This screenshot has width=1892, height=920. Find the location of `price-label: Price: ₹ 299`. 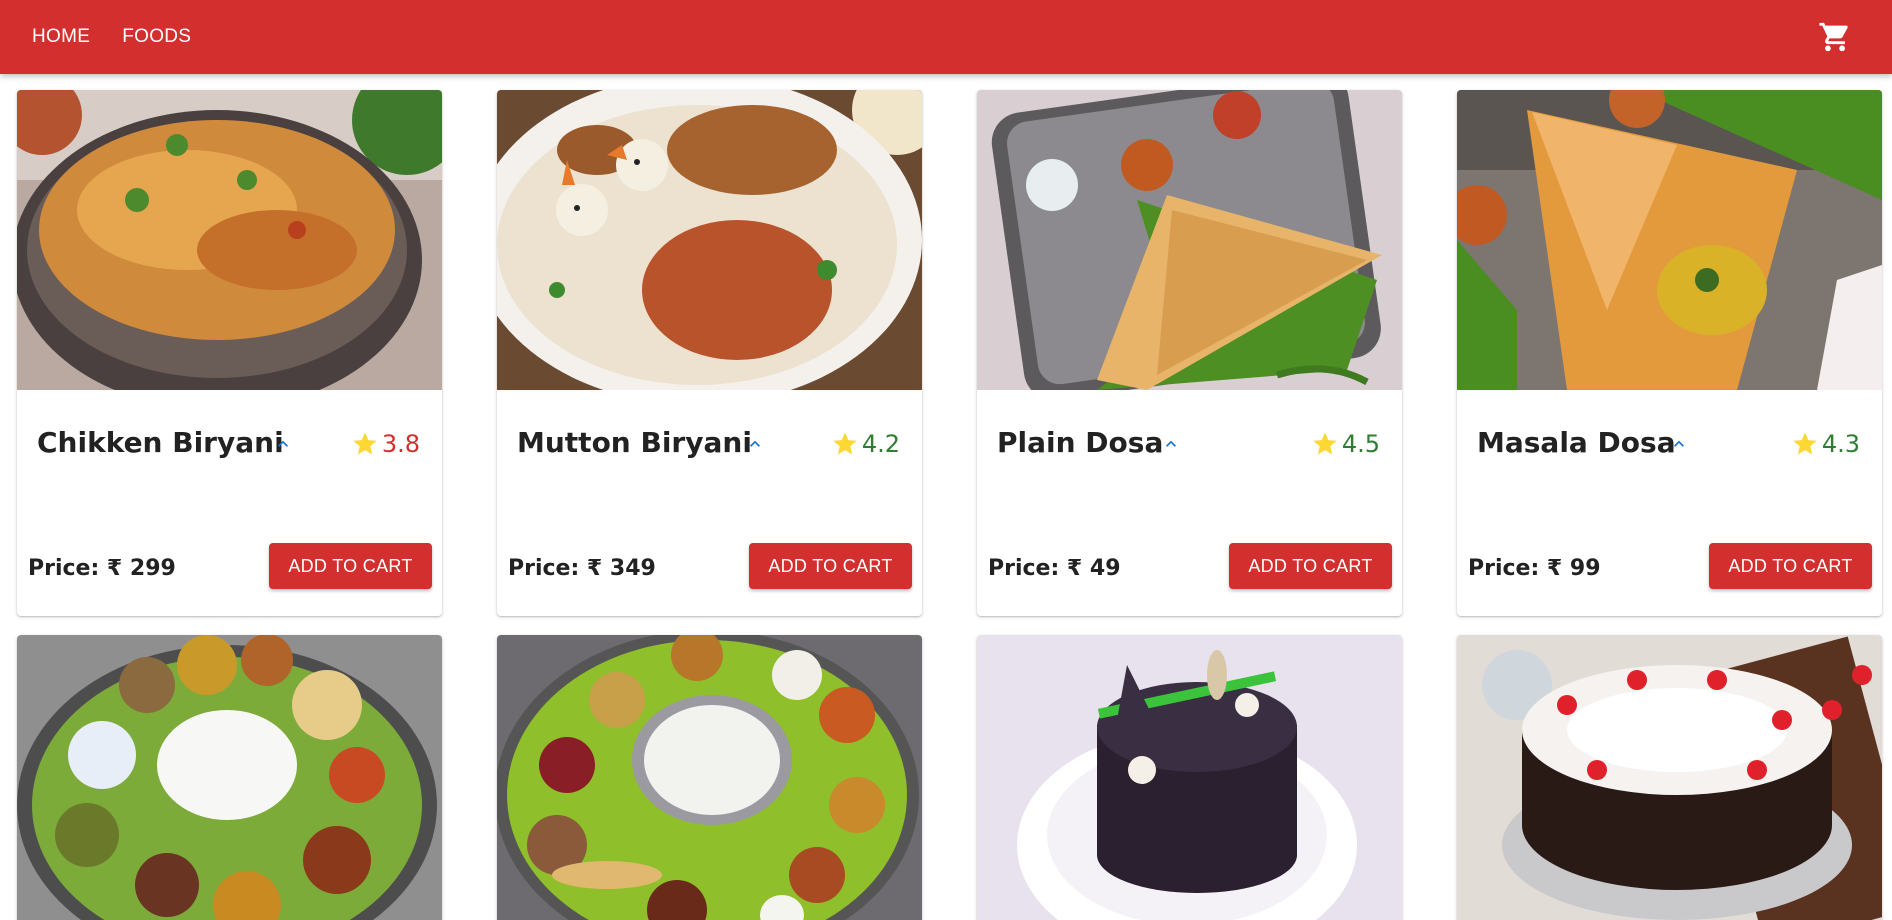

price-label: Price: ₹ 299 is located at coordinates (102, 568).